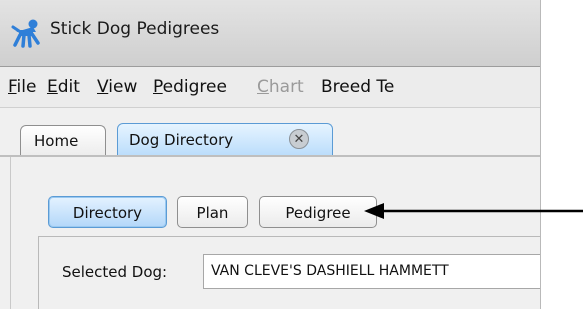 The height and width of the screenshot is (309, 583). I want to click on menu-pedigree: Pedigree, so click(190, 87).